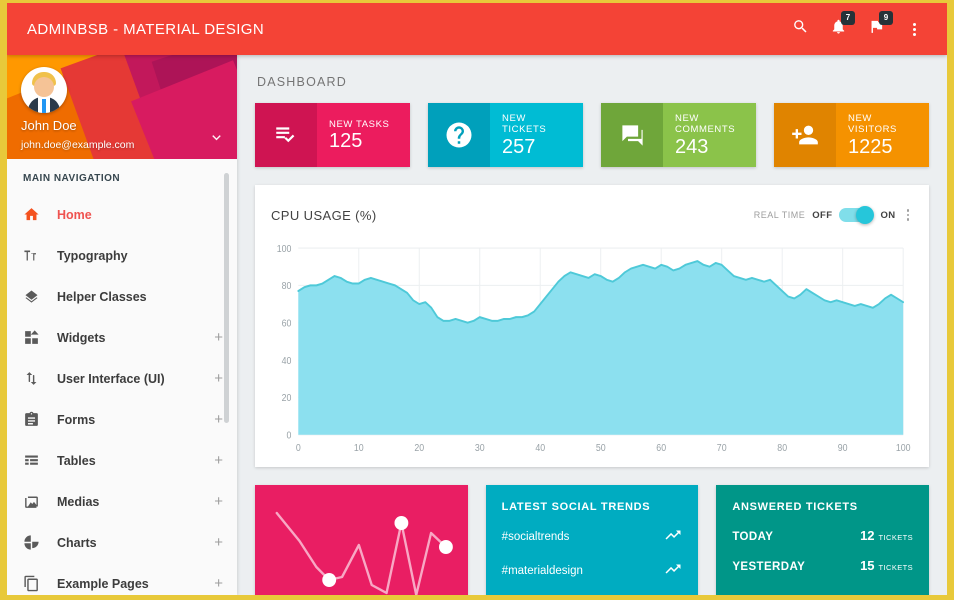 This screenshot has height=600, width=954. I want to click on more-vertical-icon, so click(914, 29).